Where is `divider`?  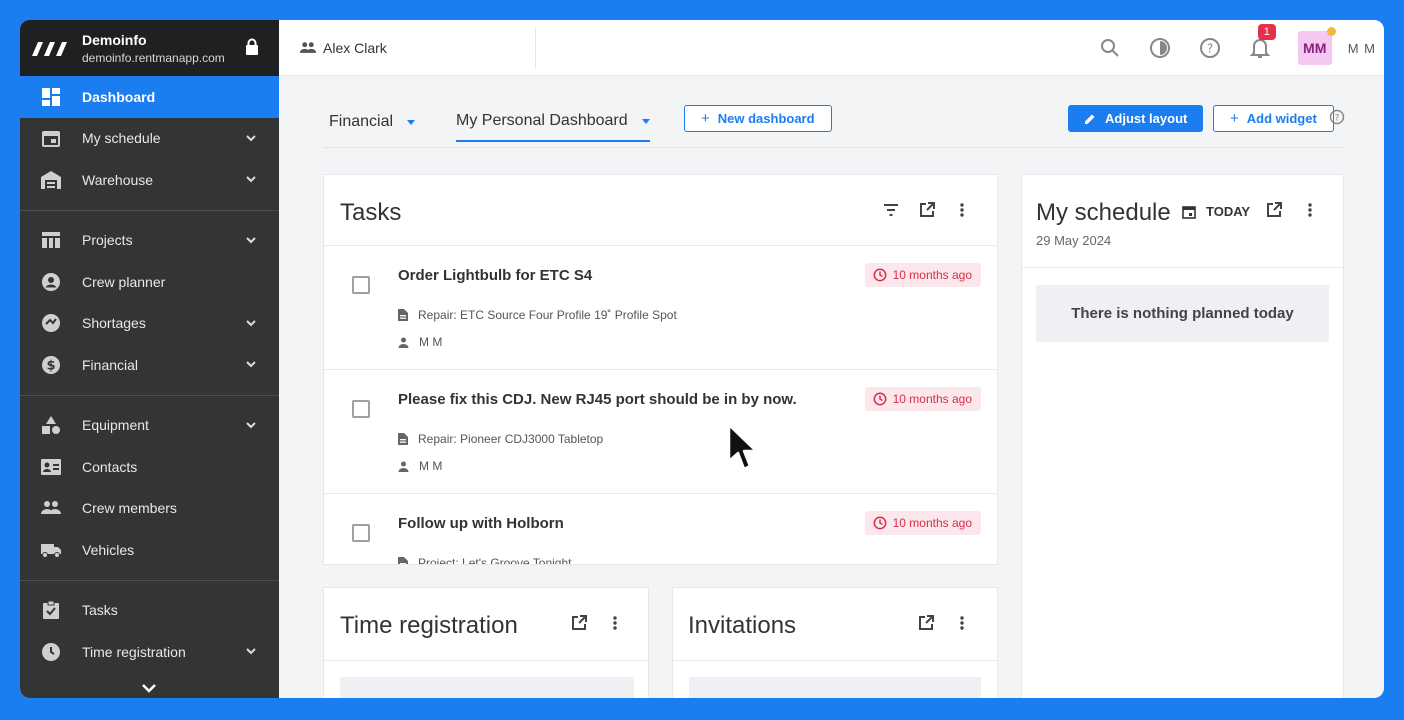 divider is located at coordinates (486, 660).